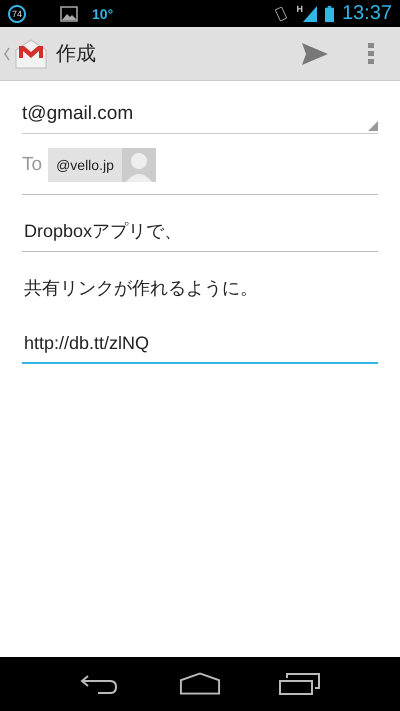  What do you see at coordinates (200, 280) in the screenshot?
I see `message-text-field: 共有リンクが作れるように。` at bounding box center [200, 280].